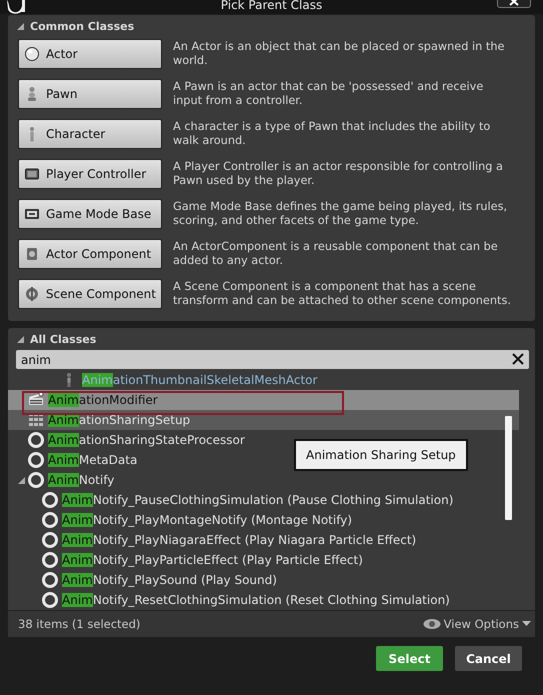 This screenshot has width=543, height=695. Describe the element at coordinates (63, 339) in the screenshot. I see `section-title: All Classes` at that location.